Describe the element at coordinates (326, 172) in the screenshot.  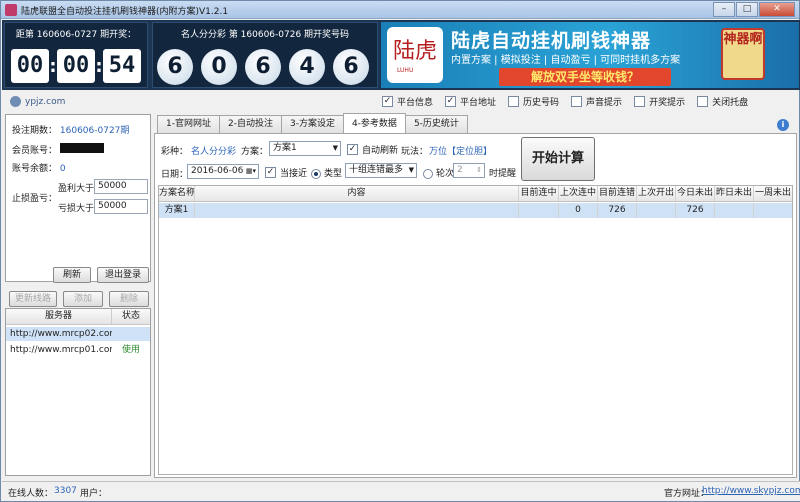
I see `type-radio: 类型` at that location.